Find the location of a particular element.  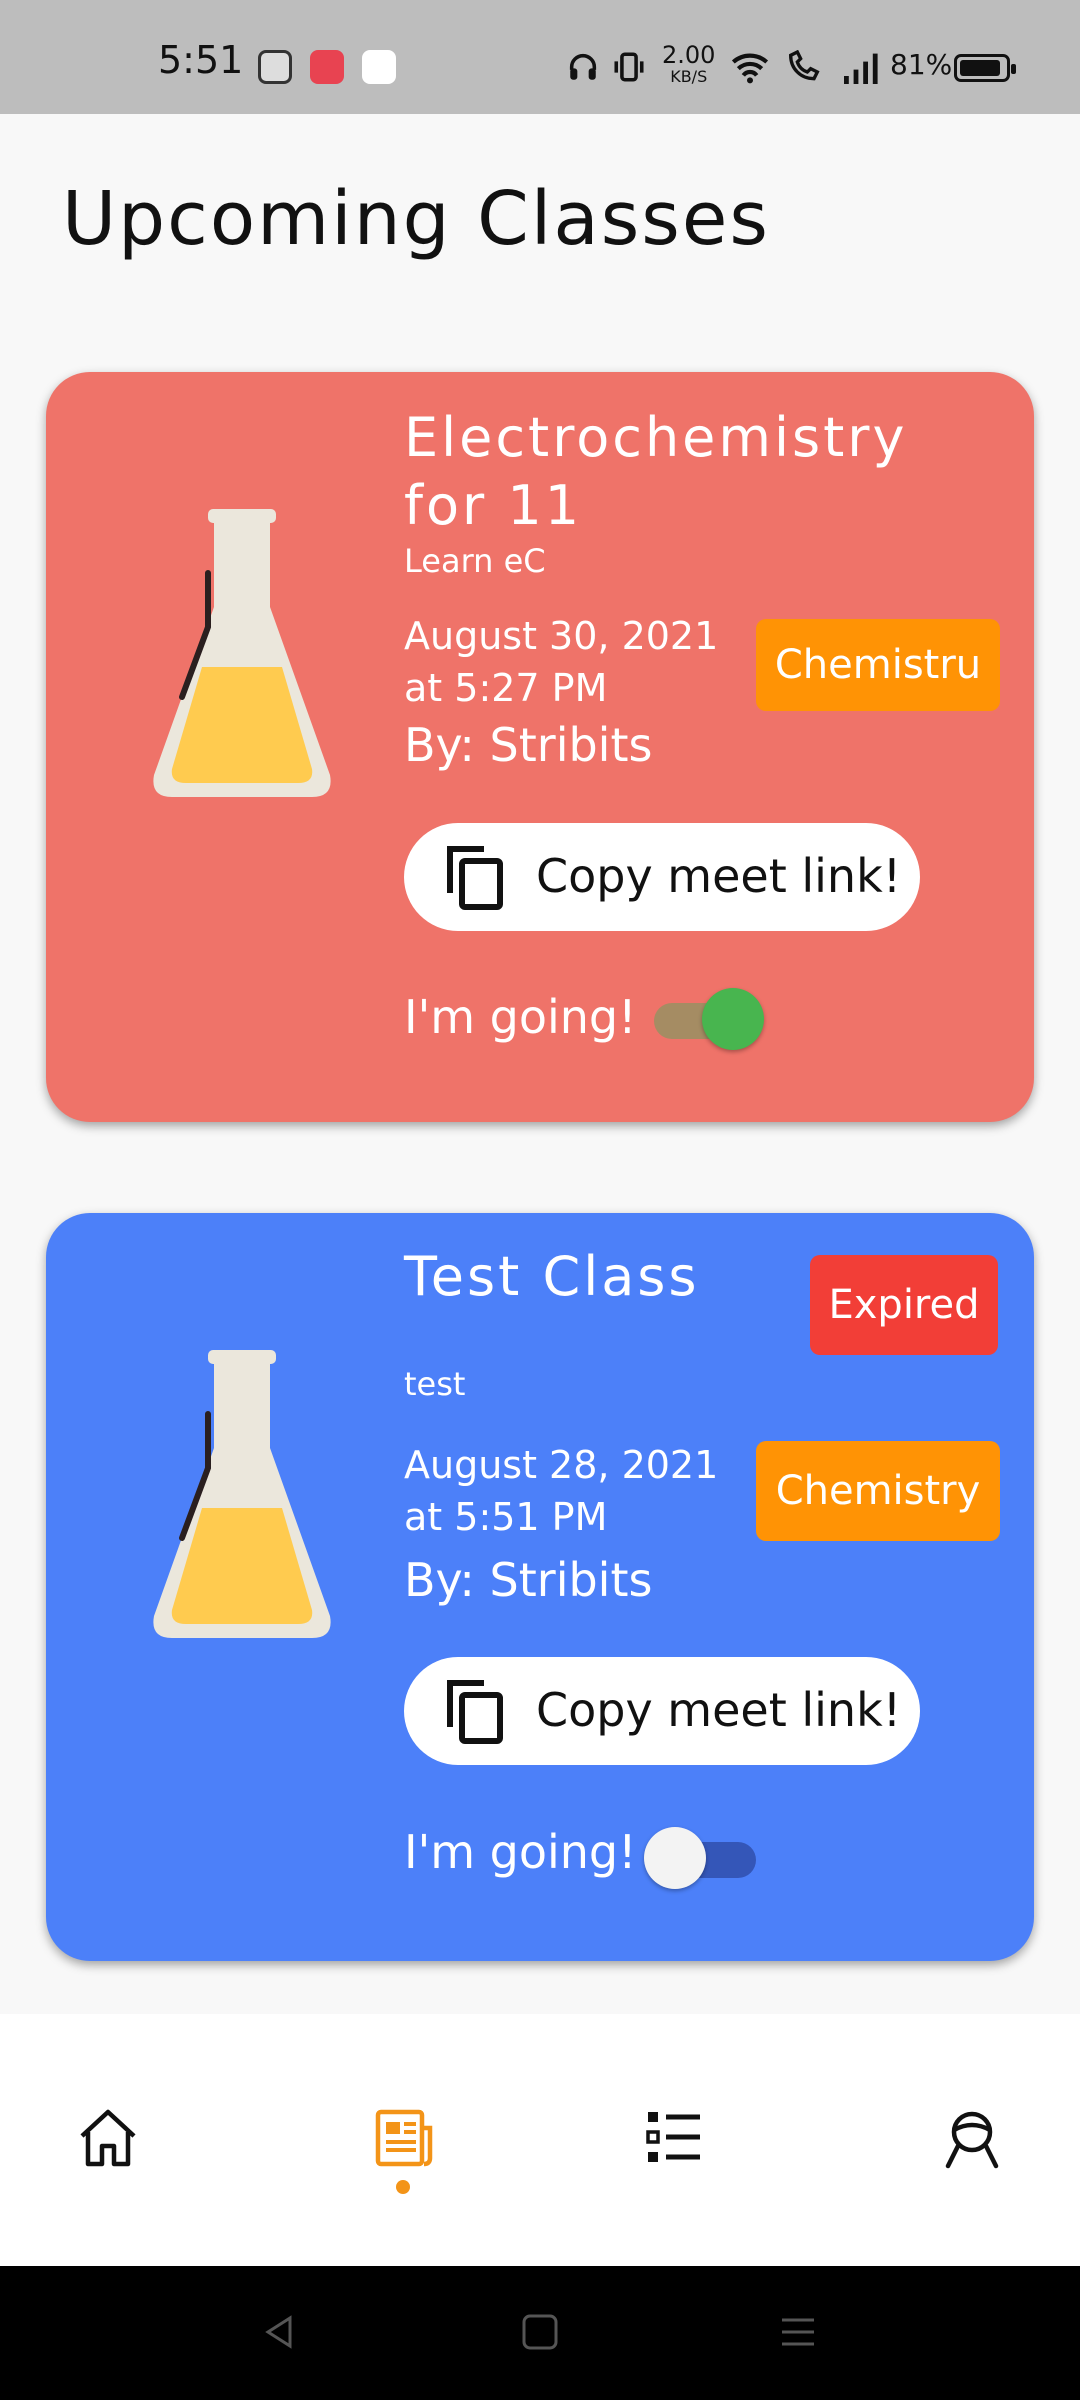

news-icon is located at coordinates (404, 2138).